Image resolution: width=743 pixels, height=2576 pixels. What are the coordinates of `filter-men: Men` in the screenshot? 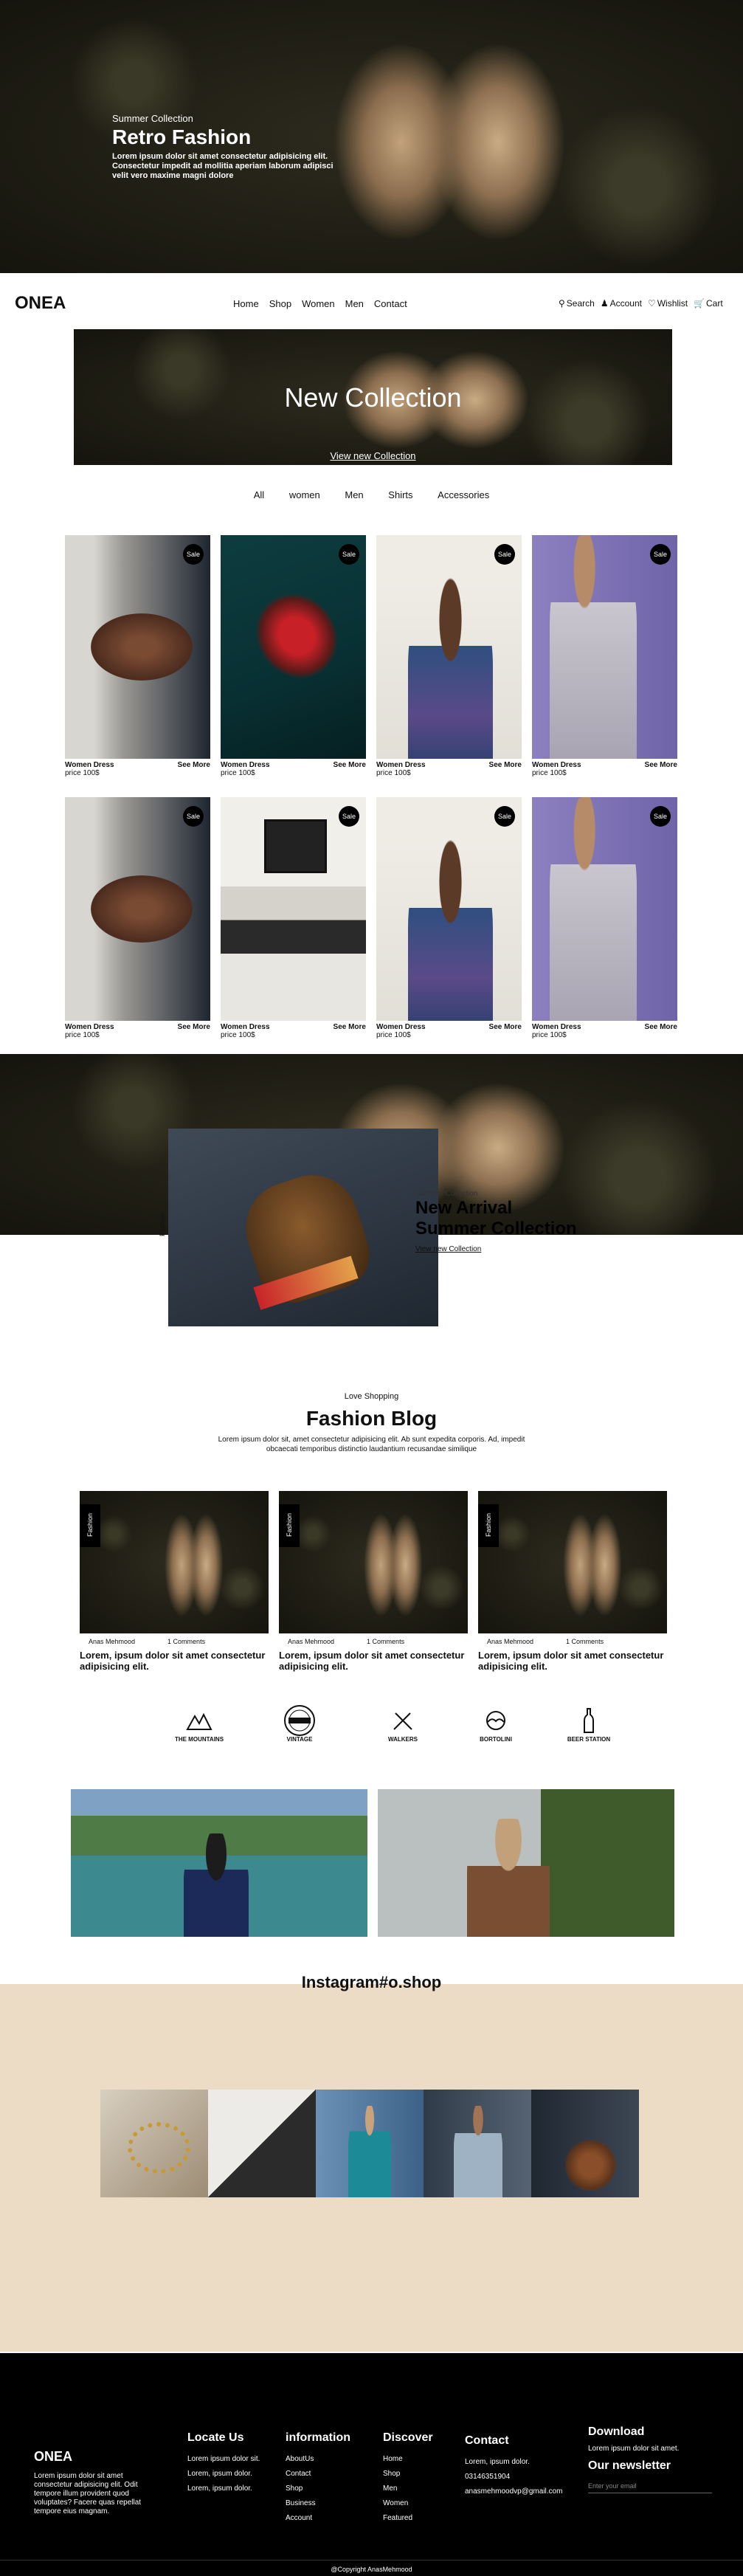 It's located at (354, 495).